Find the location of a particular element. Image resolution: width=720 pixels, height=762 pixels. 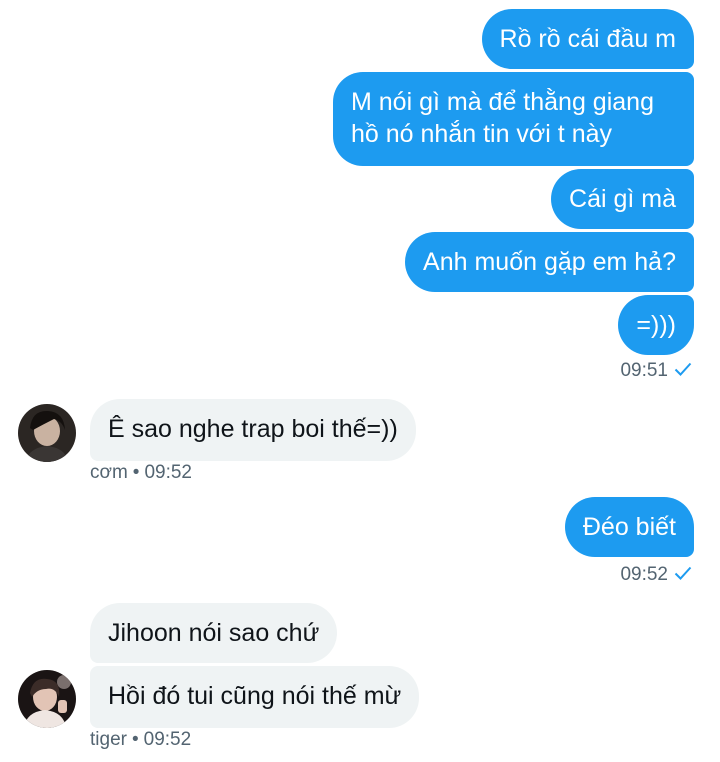

message-text: Ê sao nghe trap boi thế=)) is located at coordinates (253, 429).